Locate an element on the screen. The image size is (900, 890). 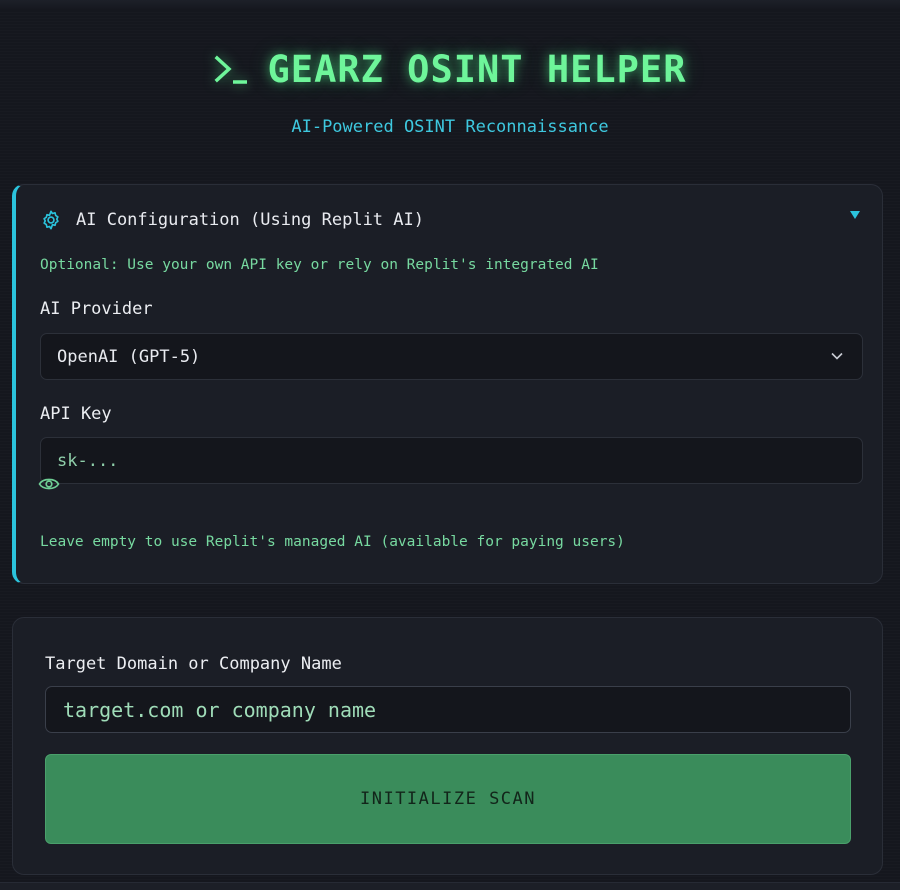
gear-icon is located at coordinates (51, 220).